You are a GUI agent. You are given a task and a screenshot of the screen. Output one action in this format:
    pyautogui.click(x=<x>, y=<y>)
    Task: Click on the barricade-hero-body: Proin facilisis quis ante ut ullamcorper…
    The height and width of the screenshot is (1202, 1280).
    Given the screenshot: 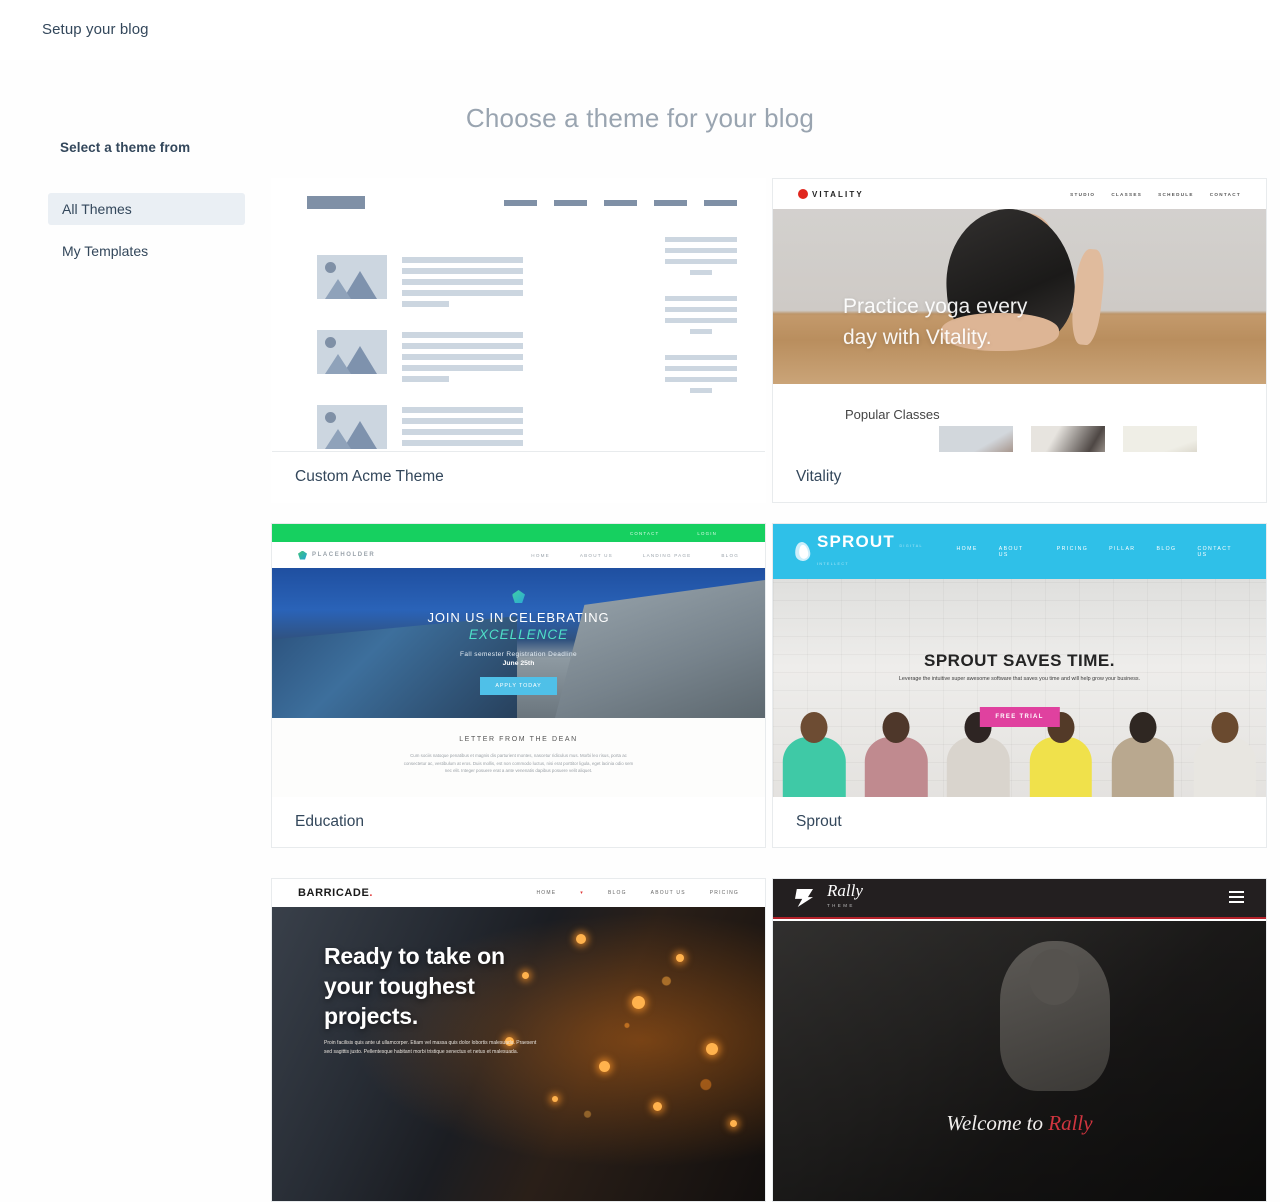 What is the action you would take?
    pyautogui.click(x=430, y=1047)
    